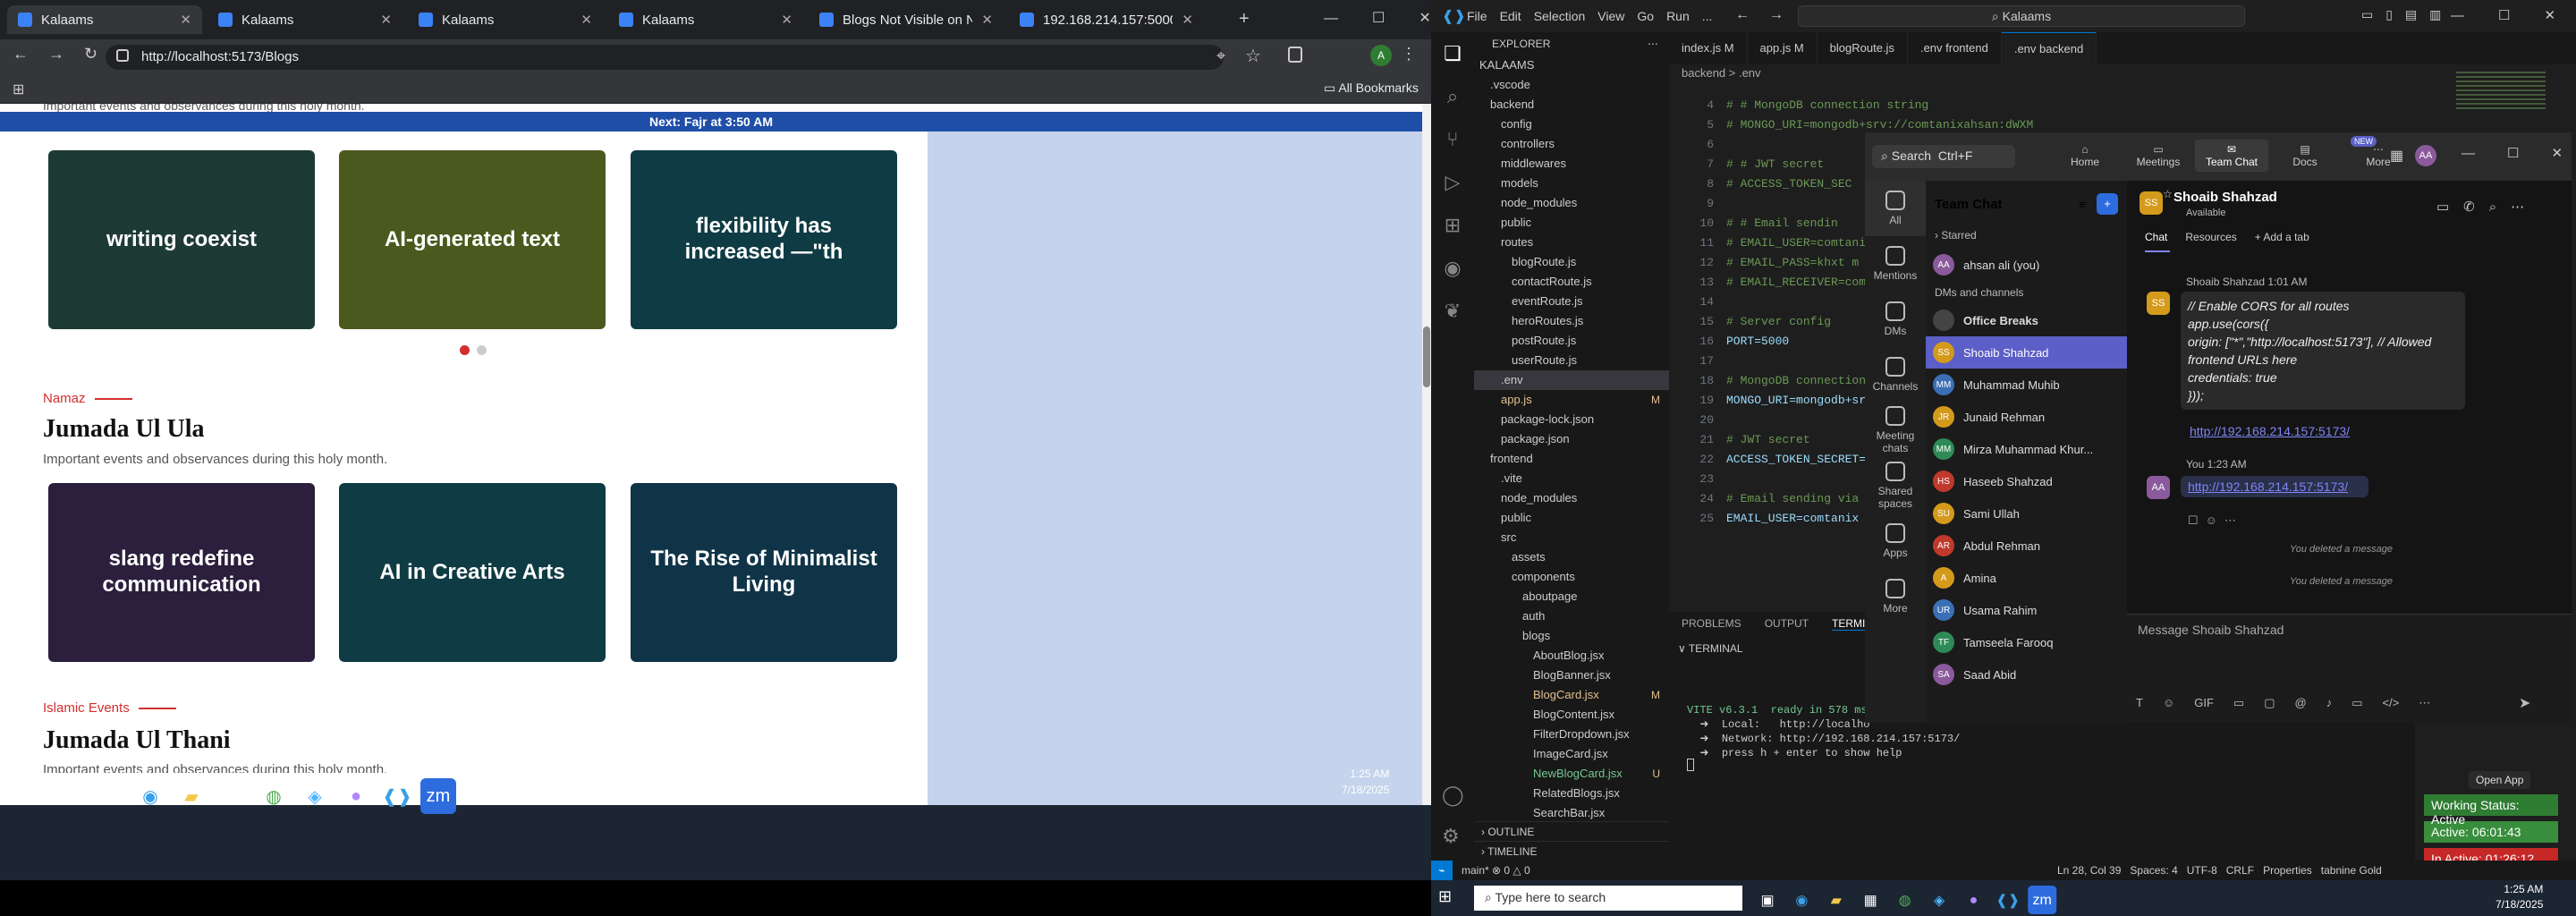  I want to click on extensions-icon: ⊞, so click(1452, 225).